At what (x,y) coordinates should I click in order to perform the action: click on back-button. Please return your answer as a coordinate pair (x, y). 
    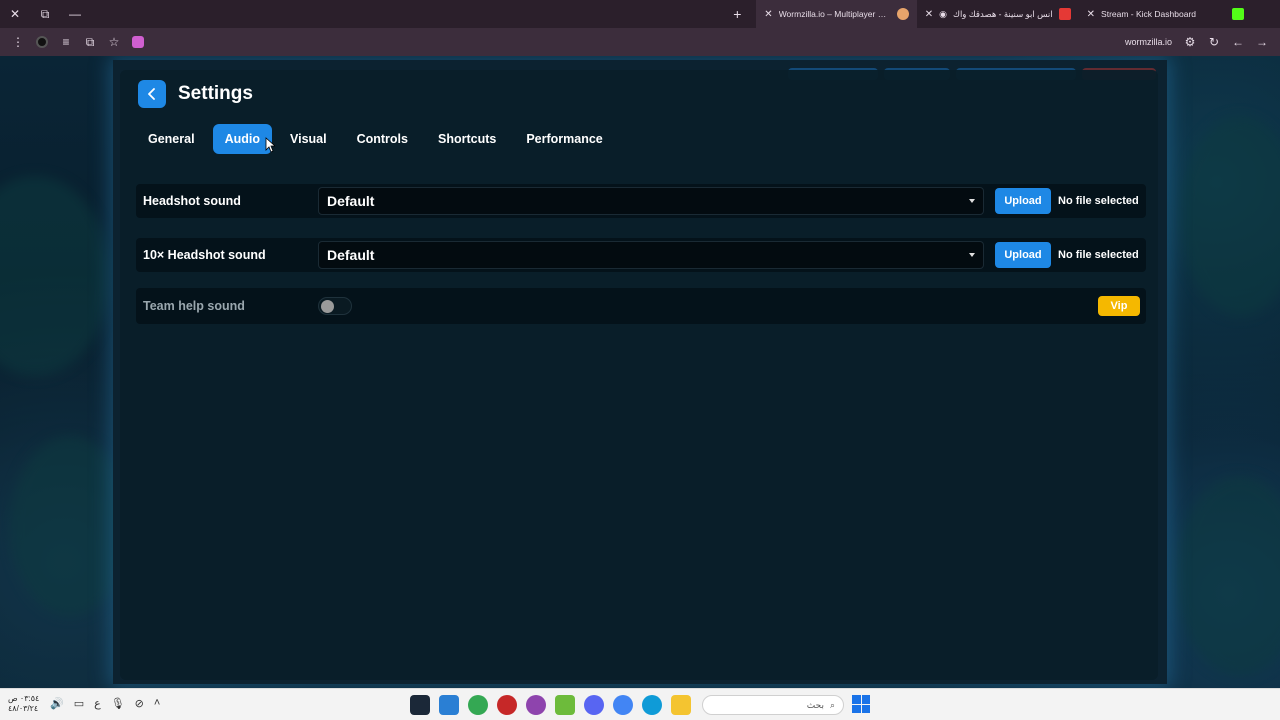
    Looking at the image, I should click on (152, 94).